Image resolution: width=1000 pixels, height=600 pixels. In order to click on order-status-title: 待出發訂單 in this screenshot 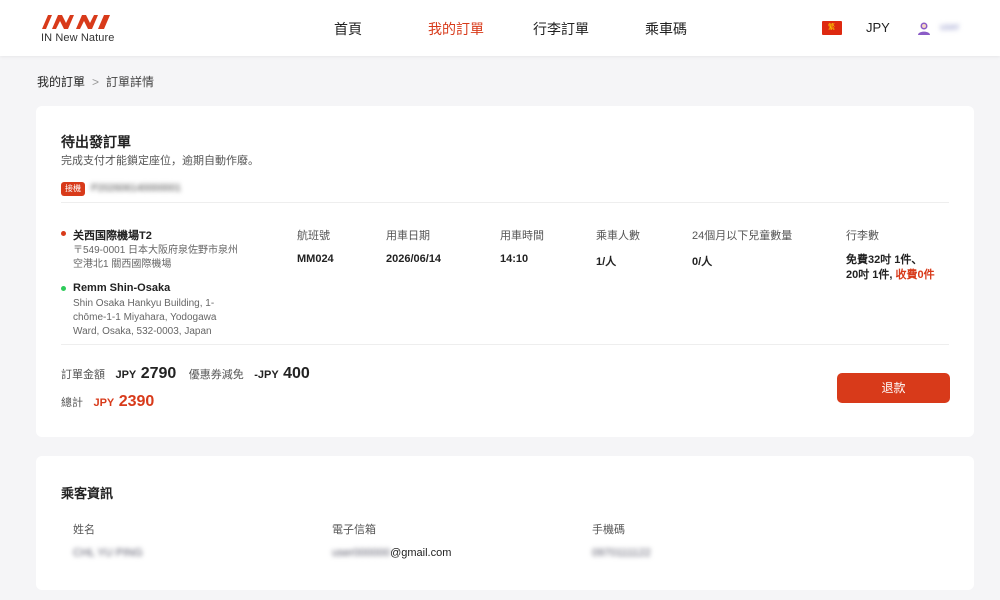, I will do `click(96, 142)`.